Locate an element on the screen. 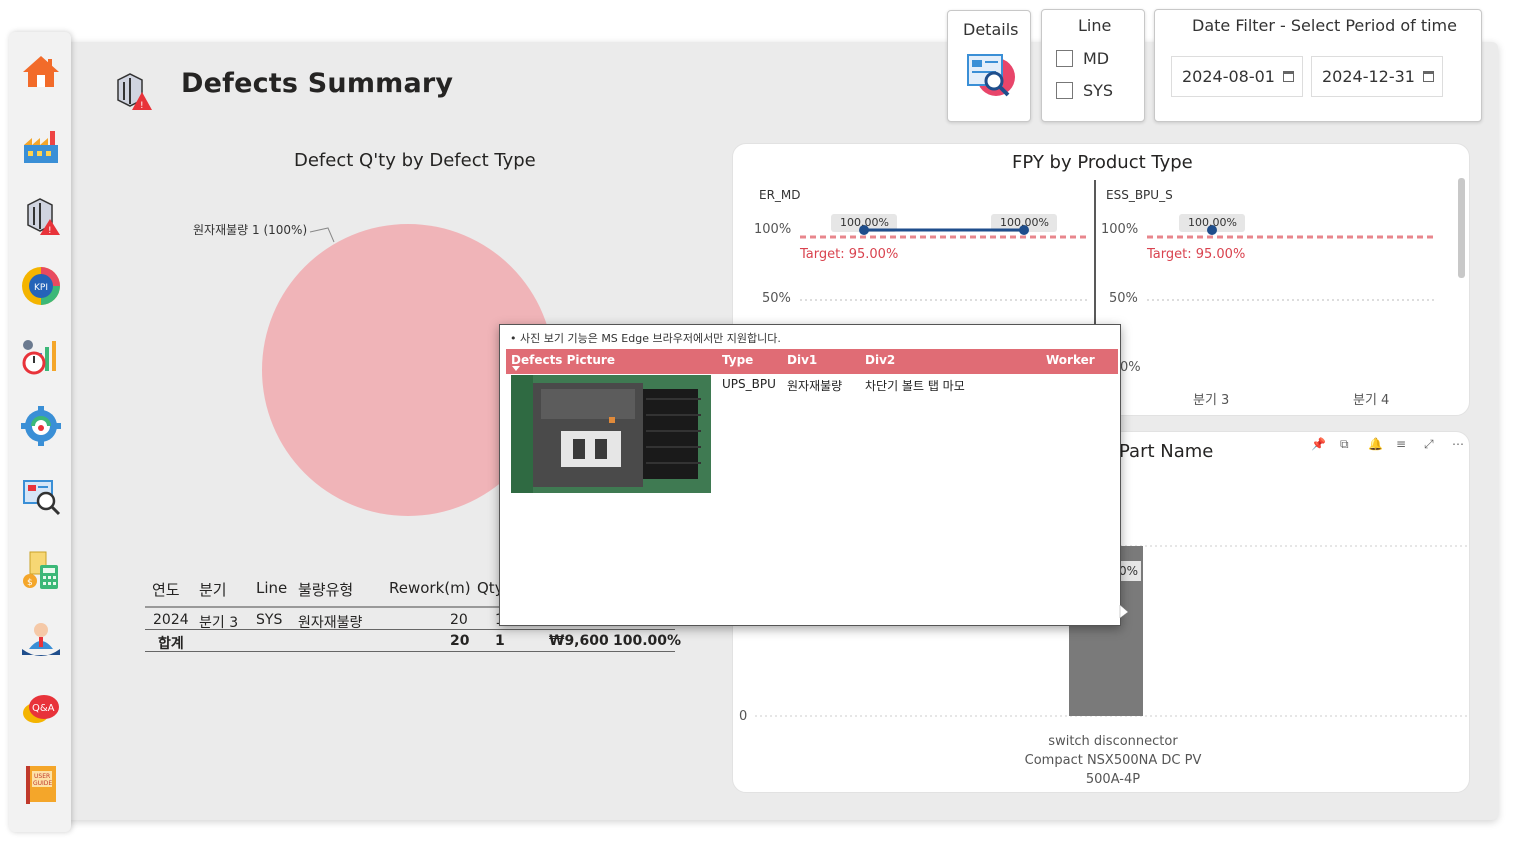 The width and height of the screenshot is (1523, 842). kpi-icon: KPI is located at coordinates (41, 286).